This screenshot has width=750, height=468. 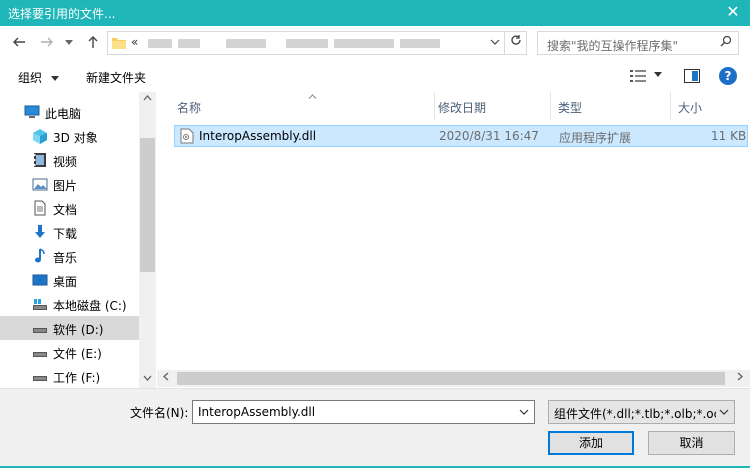 What do you see at coordinates (710, 106) in the screenshot?
I see `column-header-size: 大小` at bounding box center [710, 106].